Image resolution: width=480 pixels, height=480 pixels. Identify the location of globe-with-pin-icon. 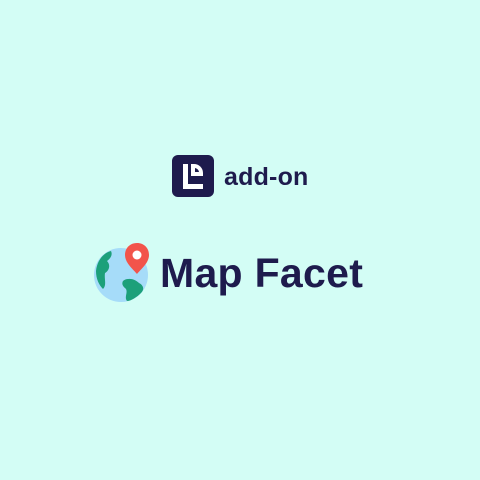
(121, 272).